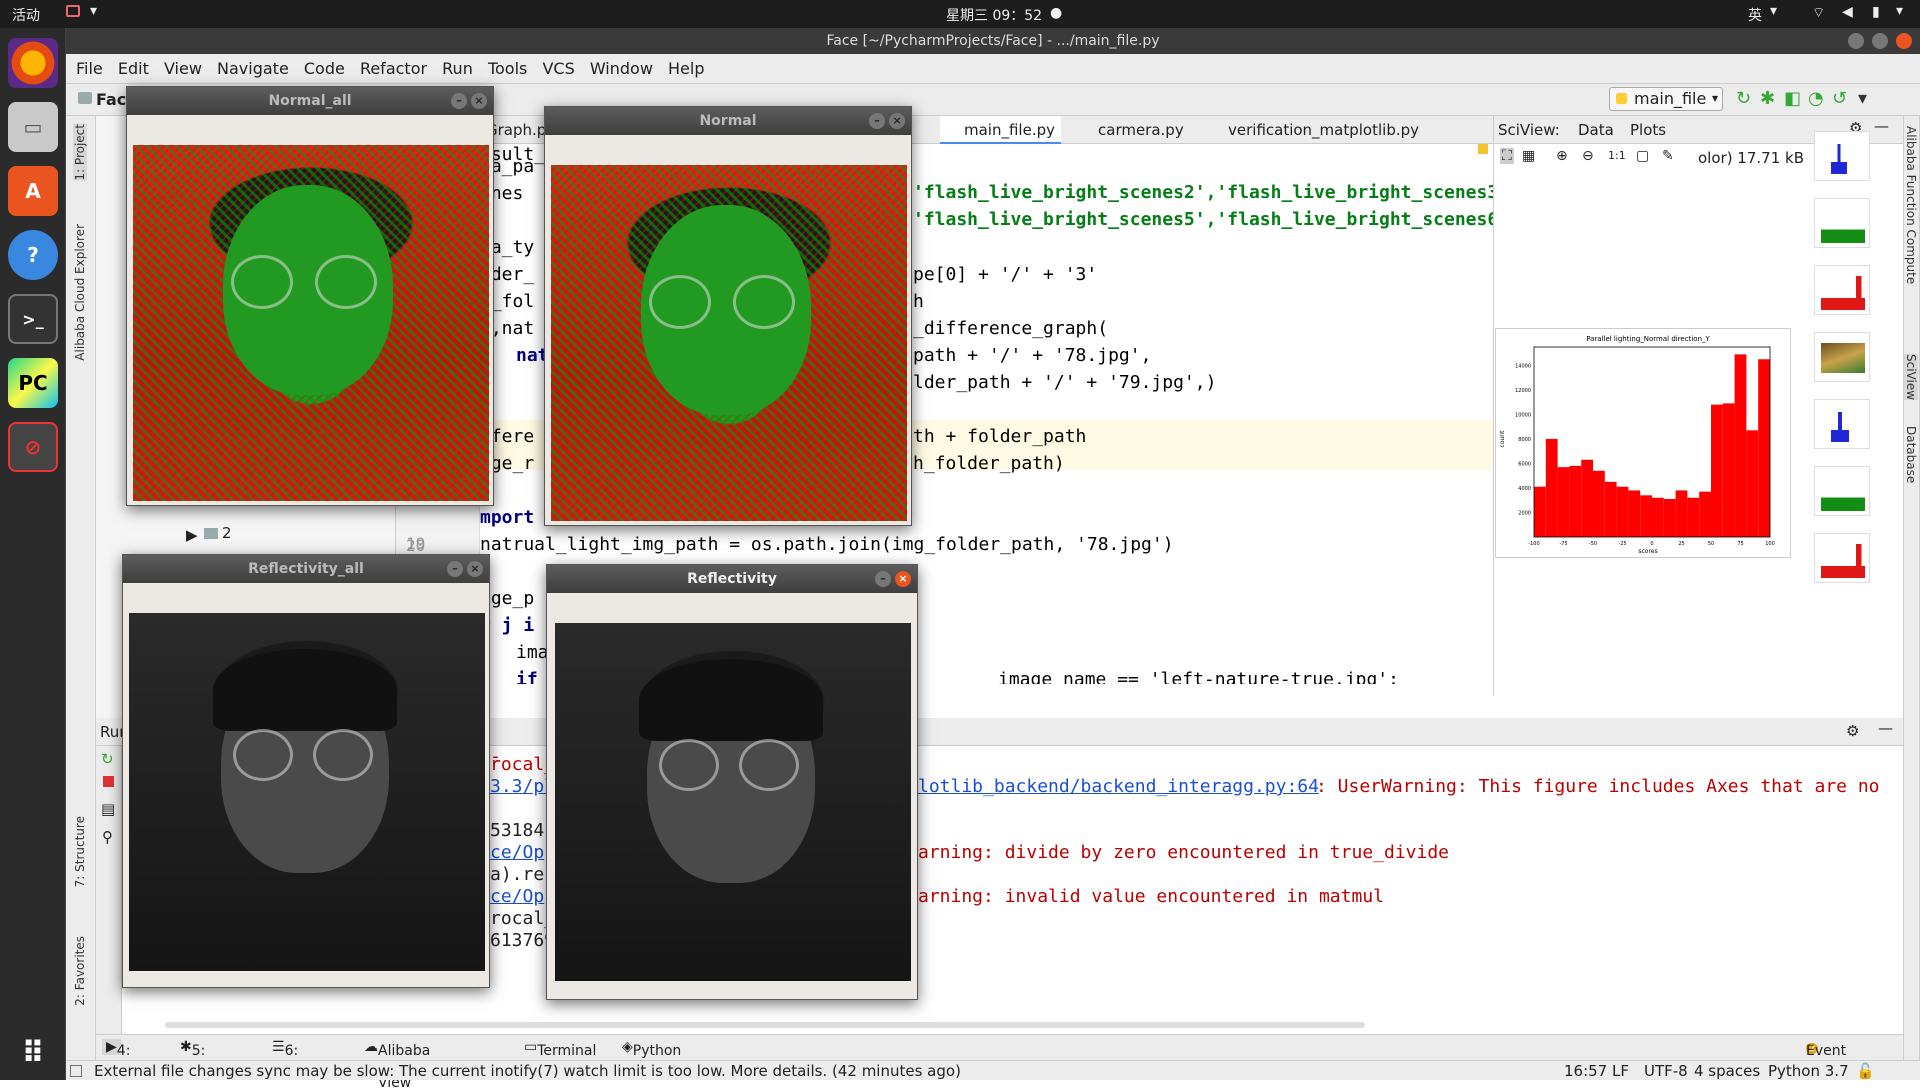  I want to click on opencv-window-reflectivity-all: Reflectivity_all – ×, so click(306, 771).